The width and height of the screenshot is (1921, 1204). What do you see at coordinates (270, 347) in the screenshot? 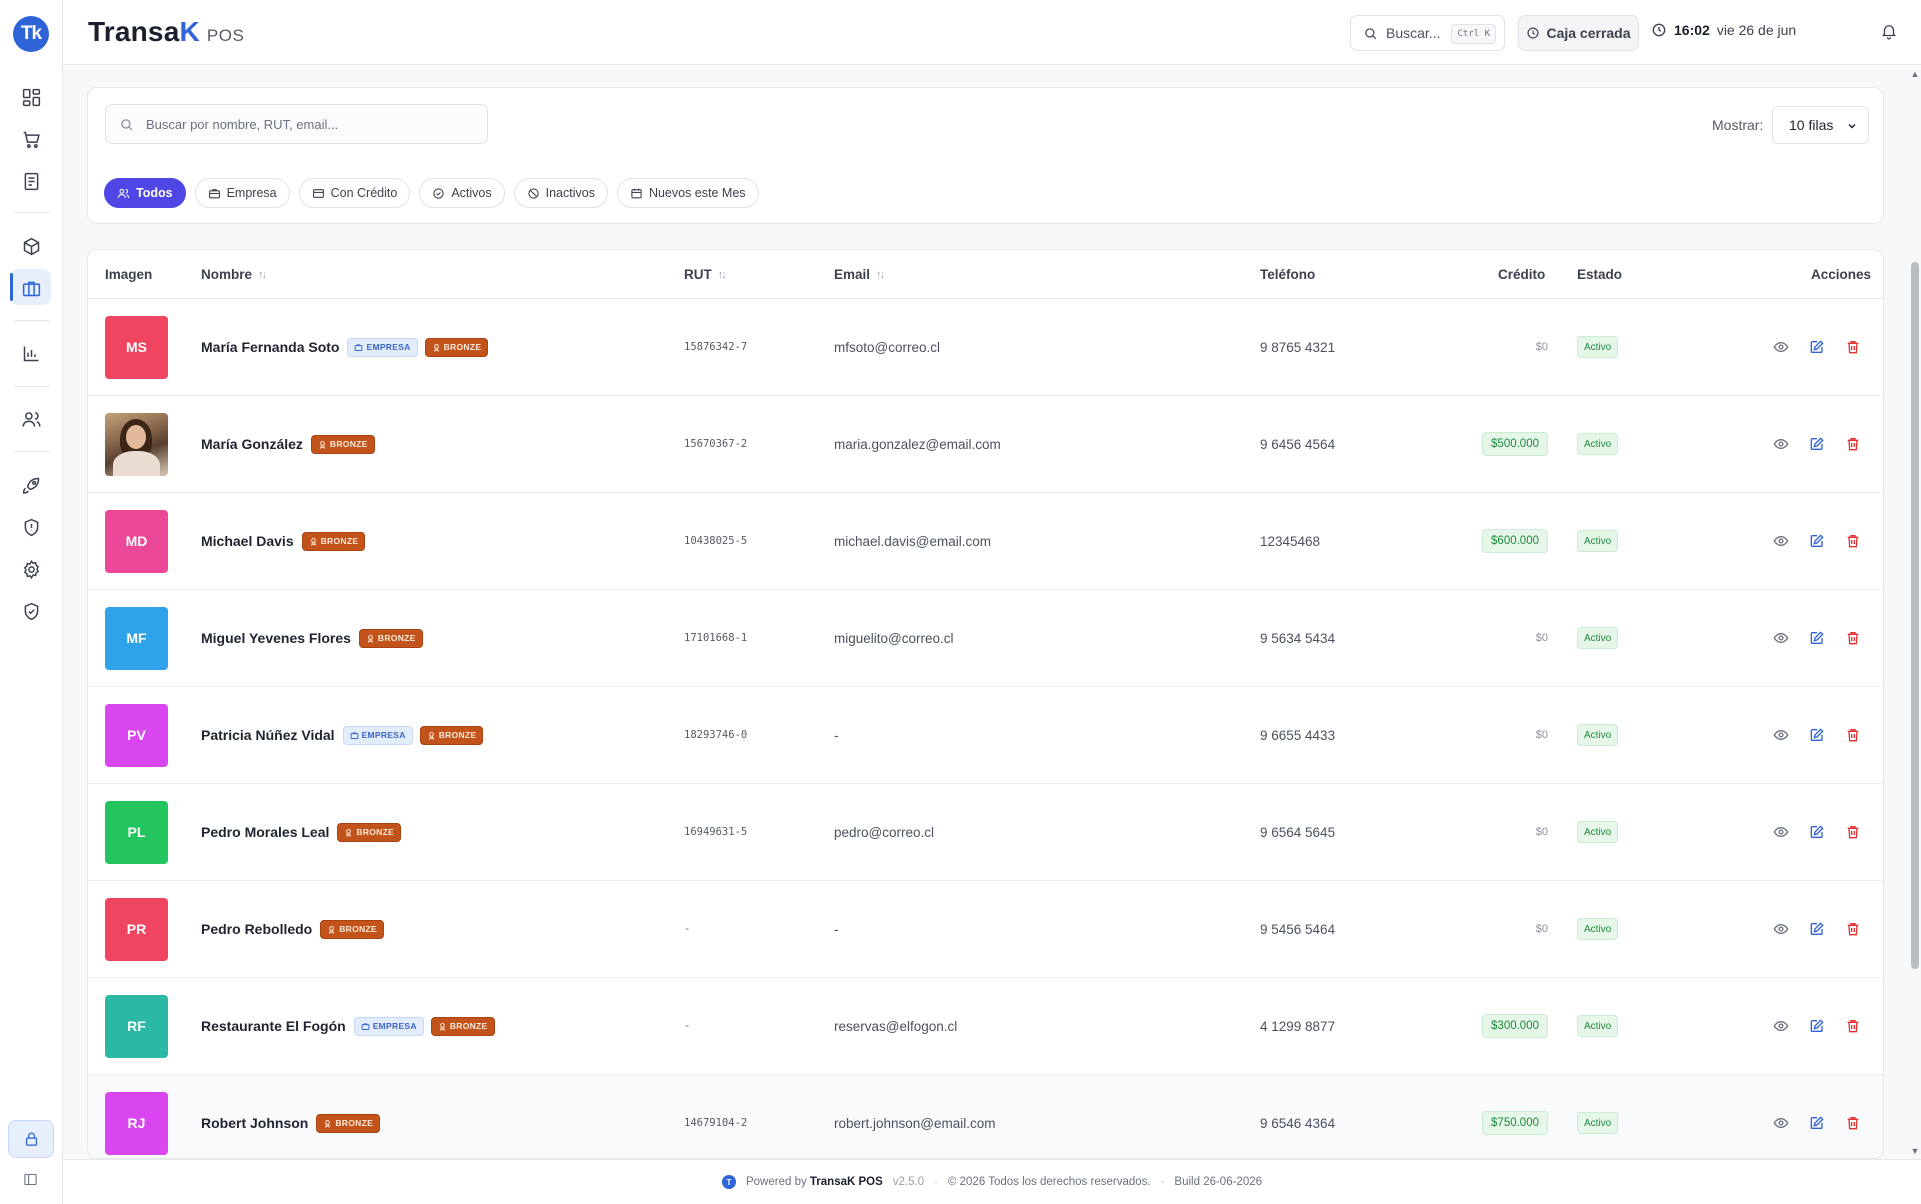
I see `client-name: María Fernanda Soto` at bounding box center [270, 347].